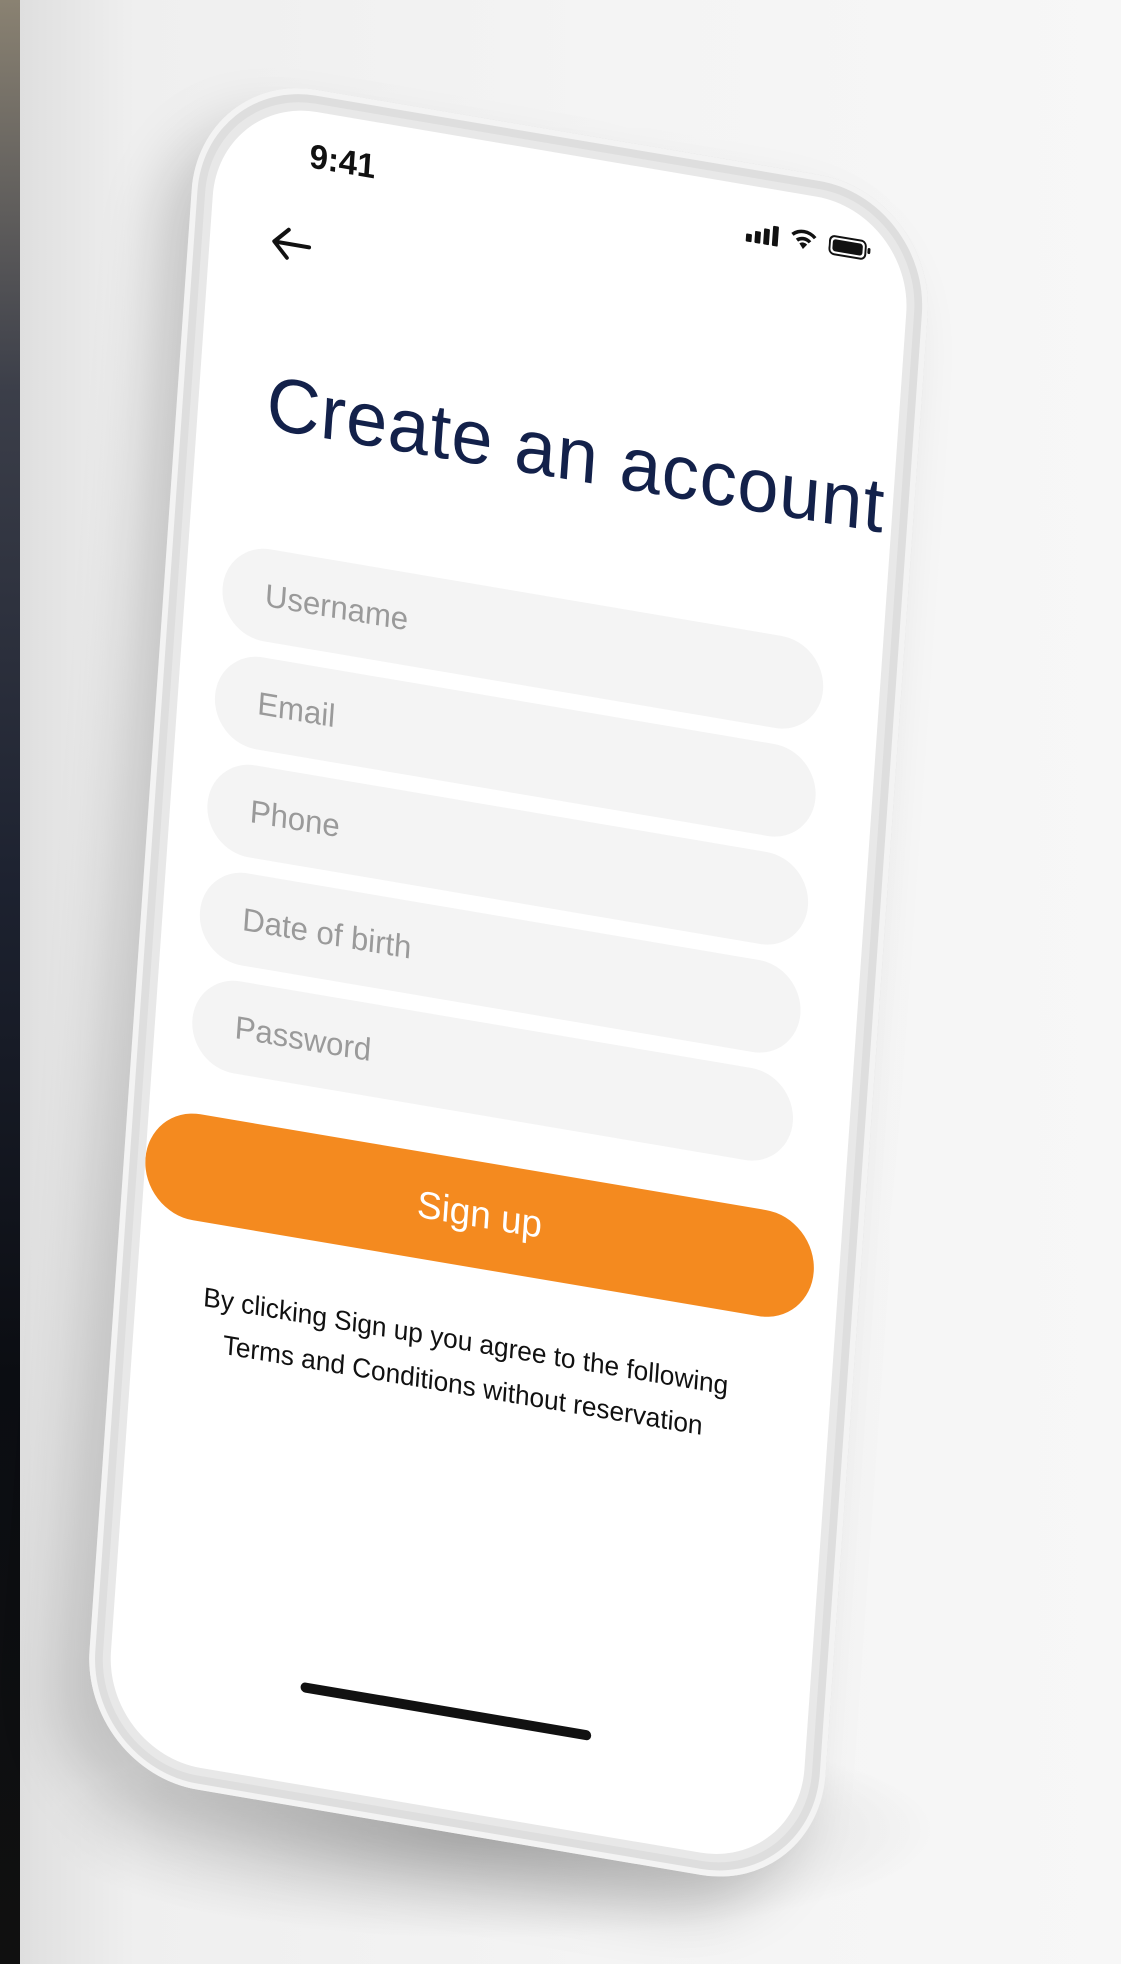  What do you see at coordinates (850, 247) in the screenshot?
I see `battery-icon` at bounding box center [850, 247].